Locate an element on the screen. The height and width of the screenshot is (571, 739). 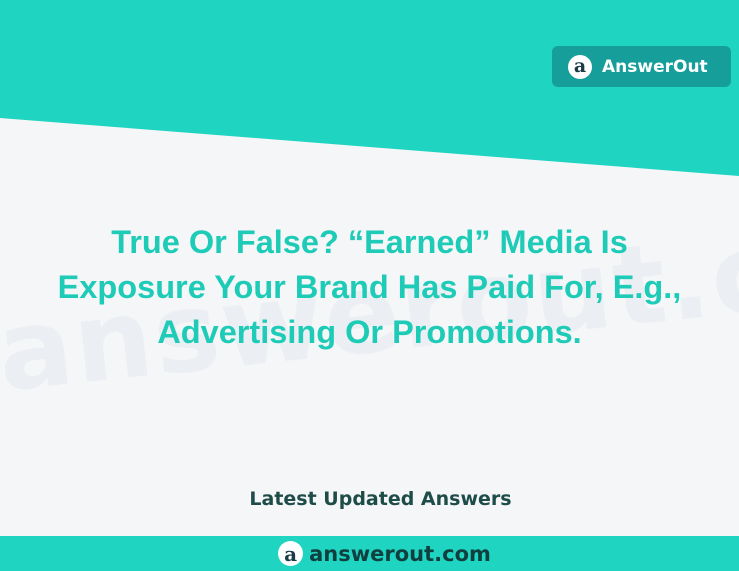
question-line: True Or False? “Earned” Media Is is located at coordinates (369, 242).